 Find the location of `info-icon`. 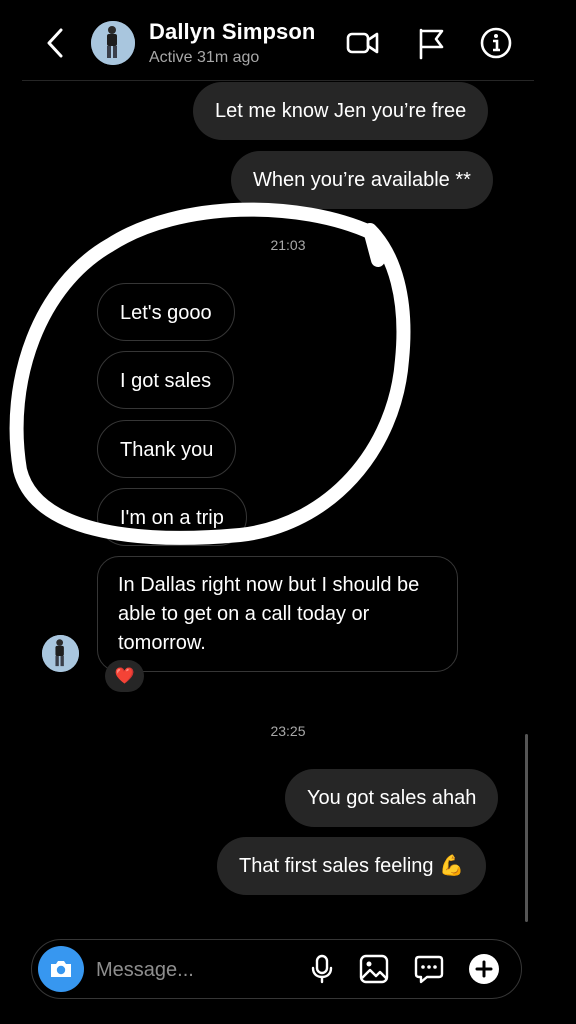

info-icon is located at coordinates (496, 43).